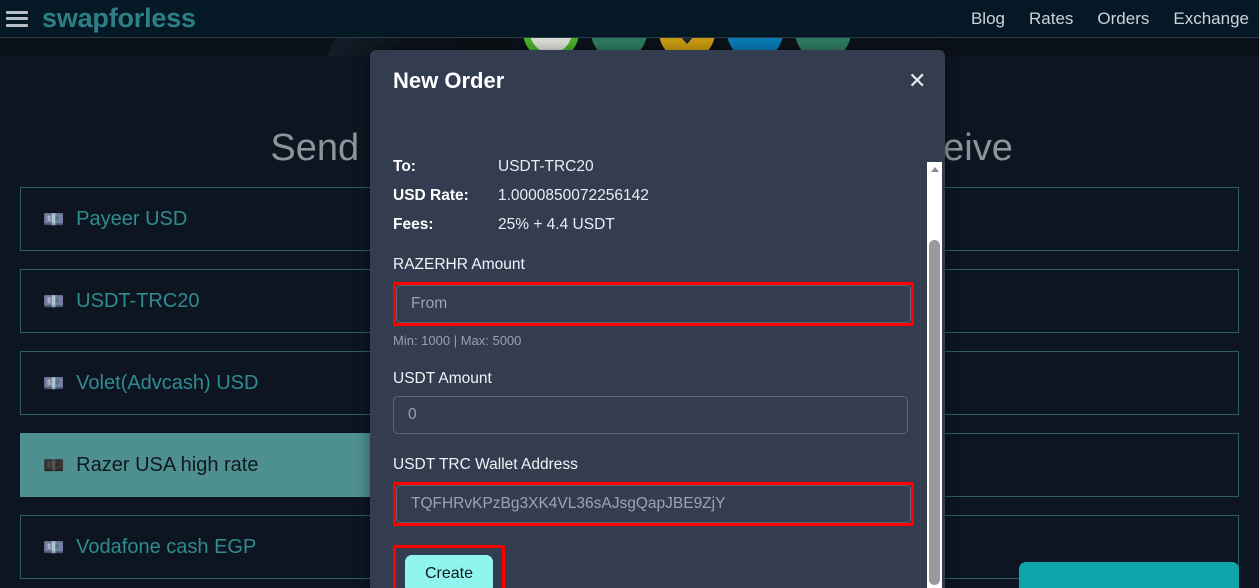 This screenshot has height=588, width=1259. I want to click on detail-row-usd-rate: USD Rate: 1.0000850072256142, so click(650, 196).